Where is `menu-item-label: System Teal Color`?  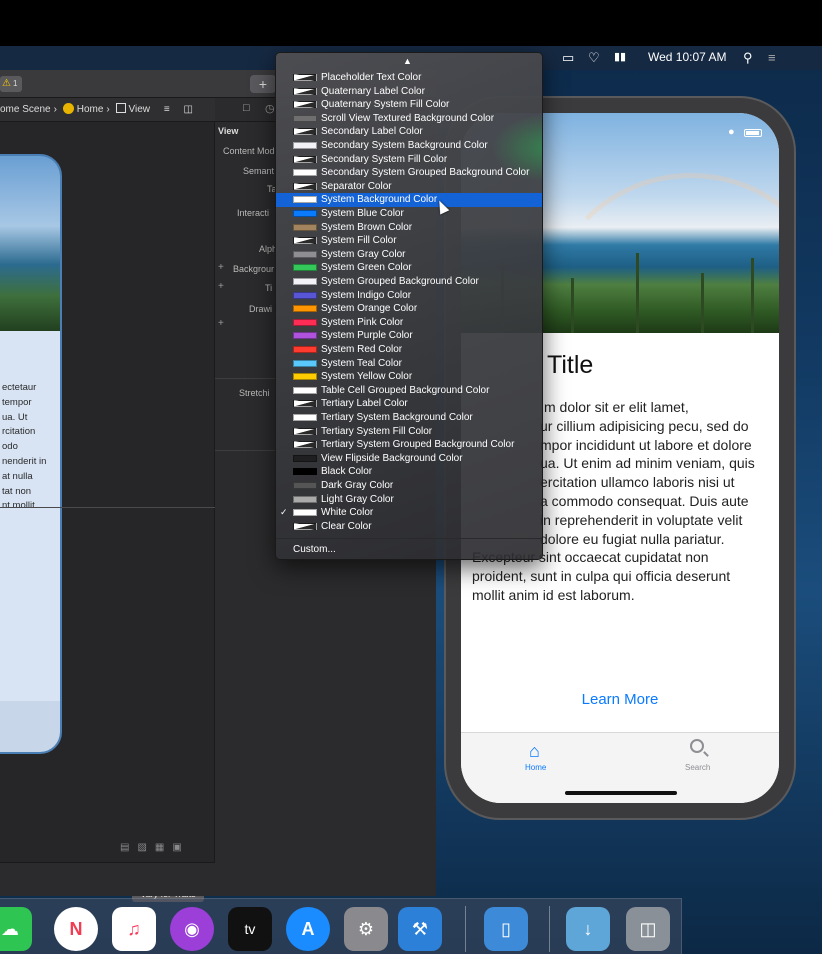
menu-item-label: System Teal Color is located at coordinates (361, 363).